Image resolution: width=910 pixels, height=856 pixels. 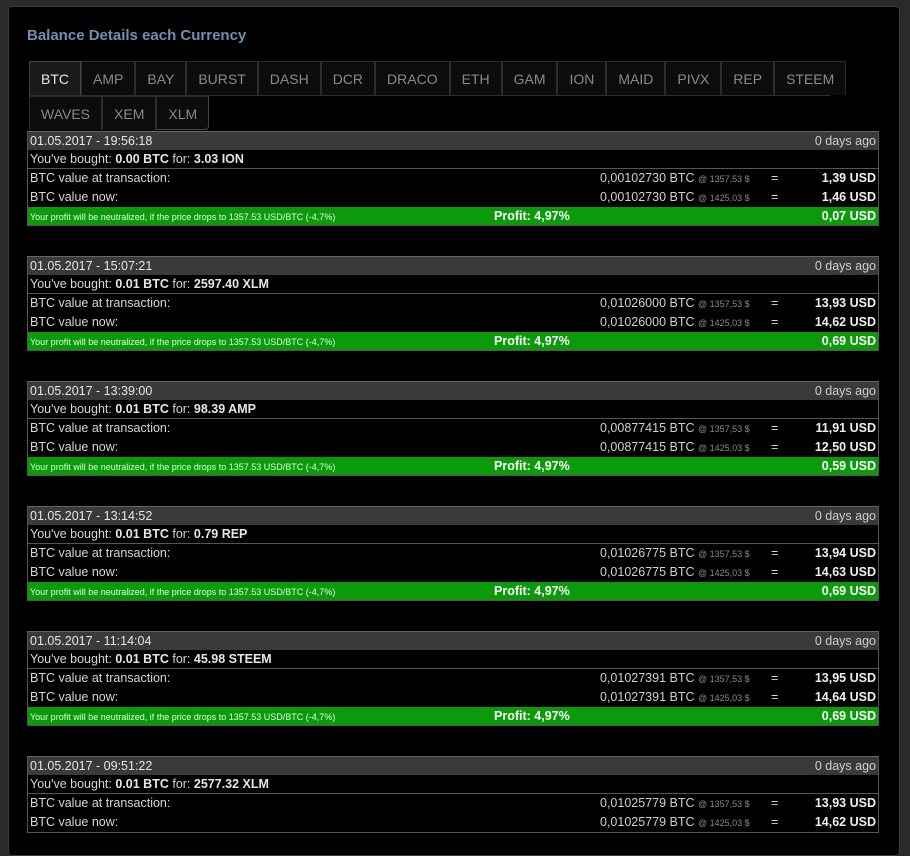 I want to click on bought-amount: 45.98 STEEM, so click(x=232, y=659).